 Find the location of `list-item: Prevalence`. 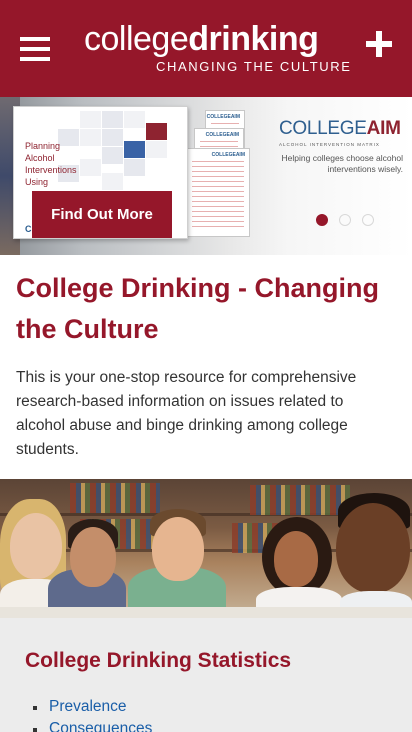

list-item: Prevalence is located at coordinates (92, 707).